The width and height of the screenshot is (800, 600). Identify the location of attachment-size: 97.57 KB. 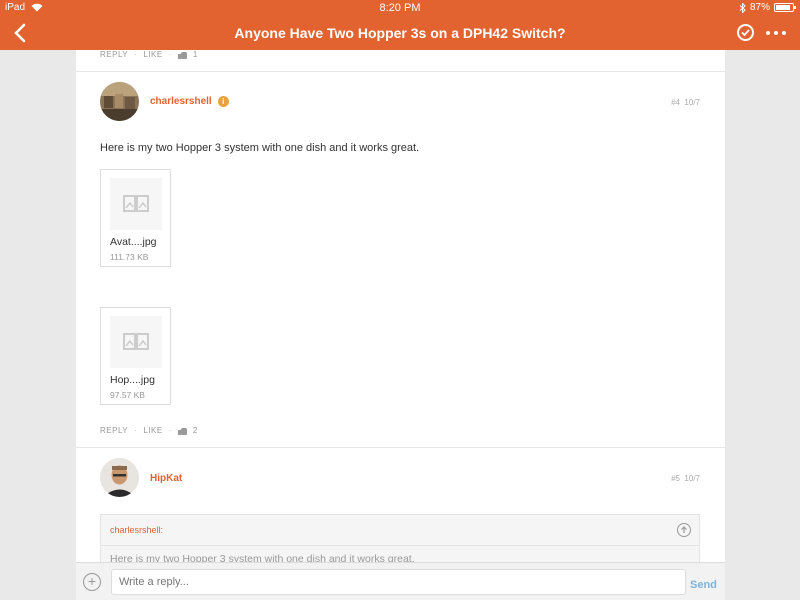
(127, 395).